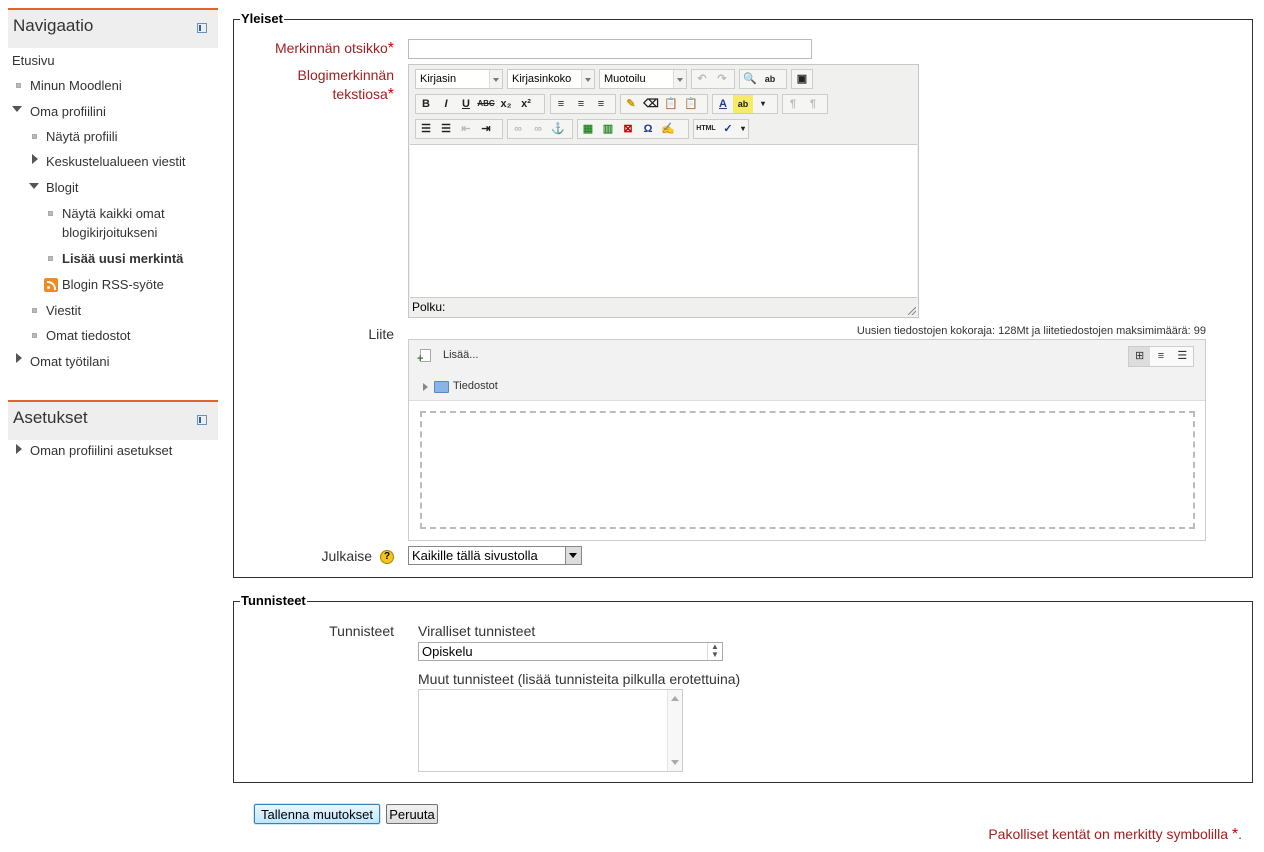 The width and height of the screenshot is (1264, 852). Describe the element at coordinates (50, 417) in the screenshot. I see `settings-title: Asetukset` at that location.